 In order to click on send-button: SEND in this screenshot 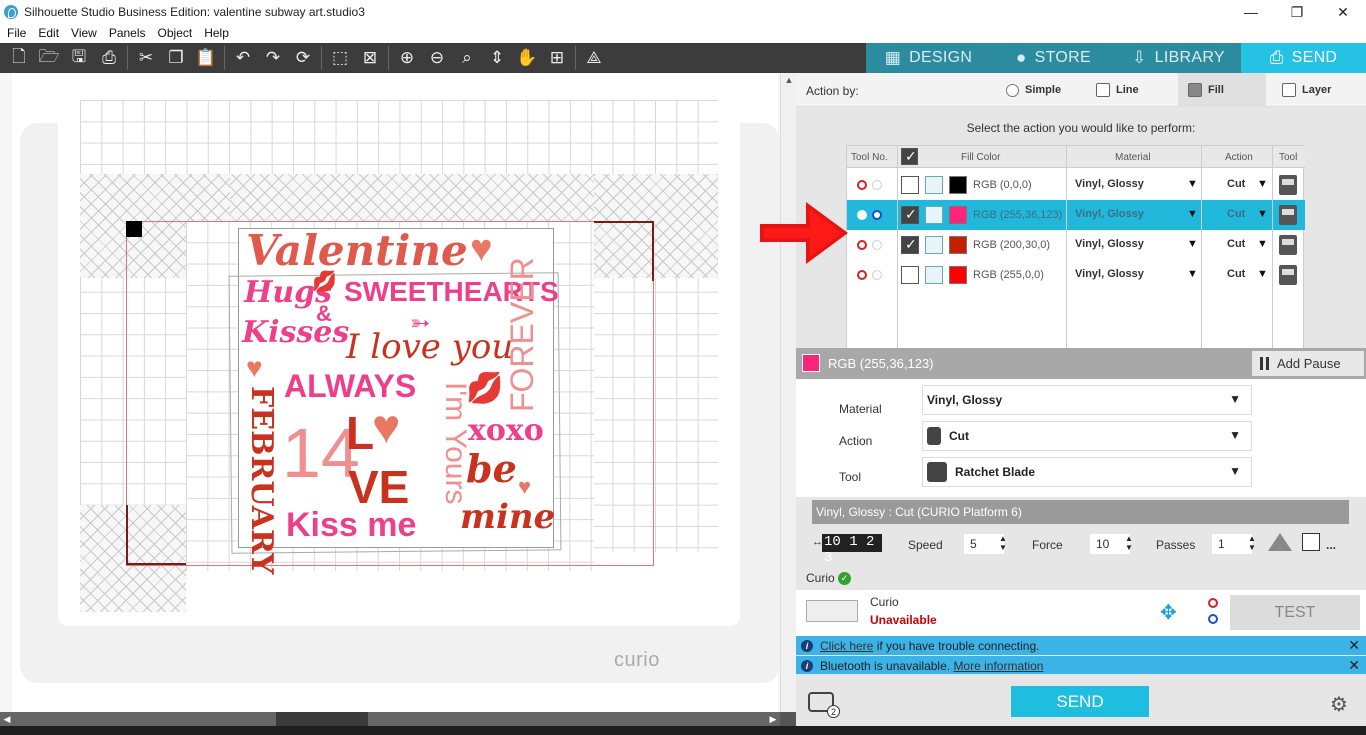, I will do `click(1080, 701)`.